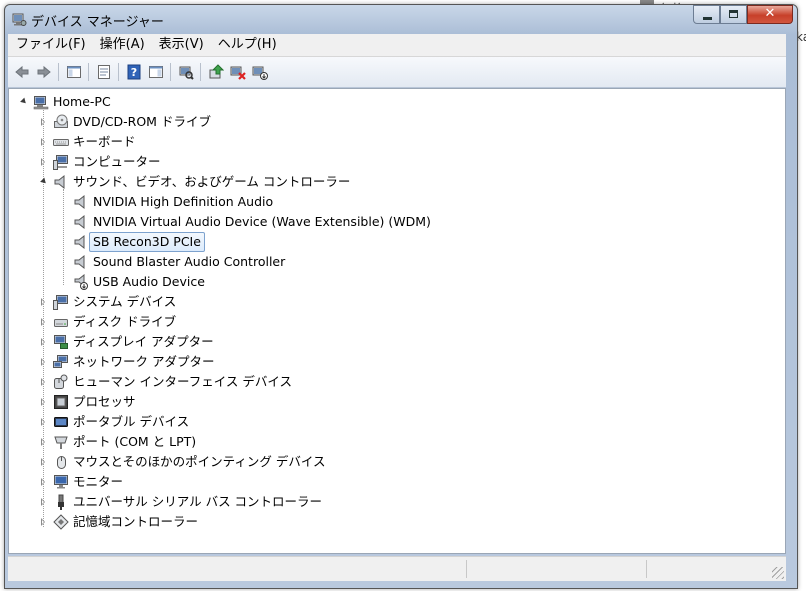  What do you see at coordinates (212, 181) in the screenshot?
I see `tree-node-label: サウンド、ビデオ、およびゲーム コントローラー` at bounding box center [212, 181].